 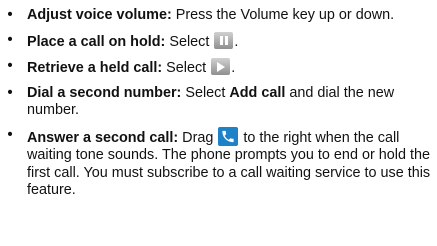 I want to click on item-text: Press the Volume key up or down., so click(x=283, y=15).